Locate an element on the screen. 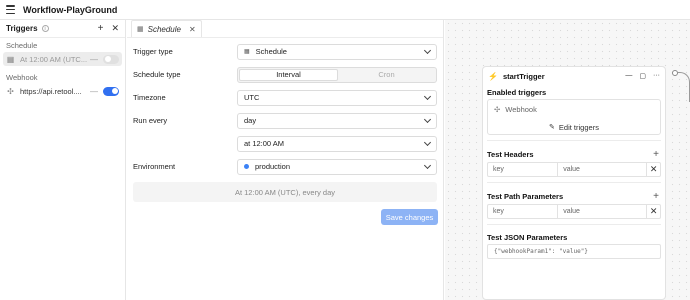  enabled-triggers-box: ✣ Webhook ✎ Edit triggers is located at coordinates (574, 117).